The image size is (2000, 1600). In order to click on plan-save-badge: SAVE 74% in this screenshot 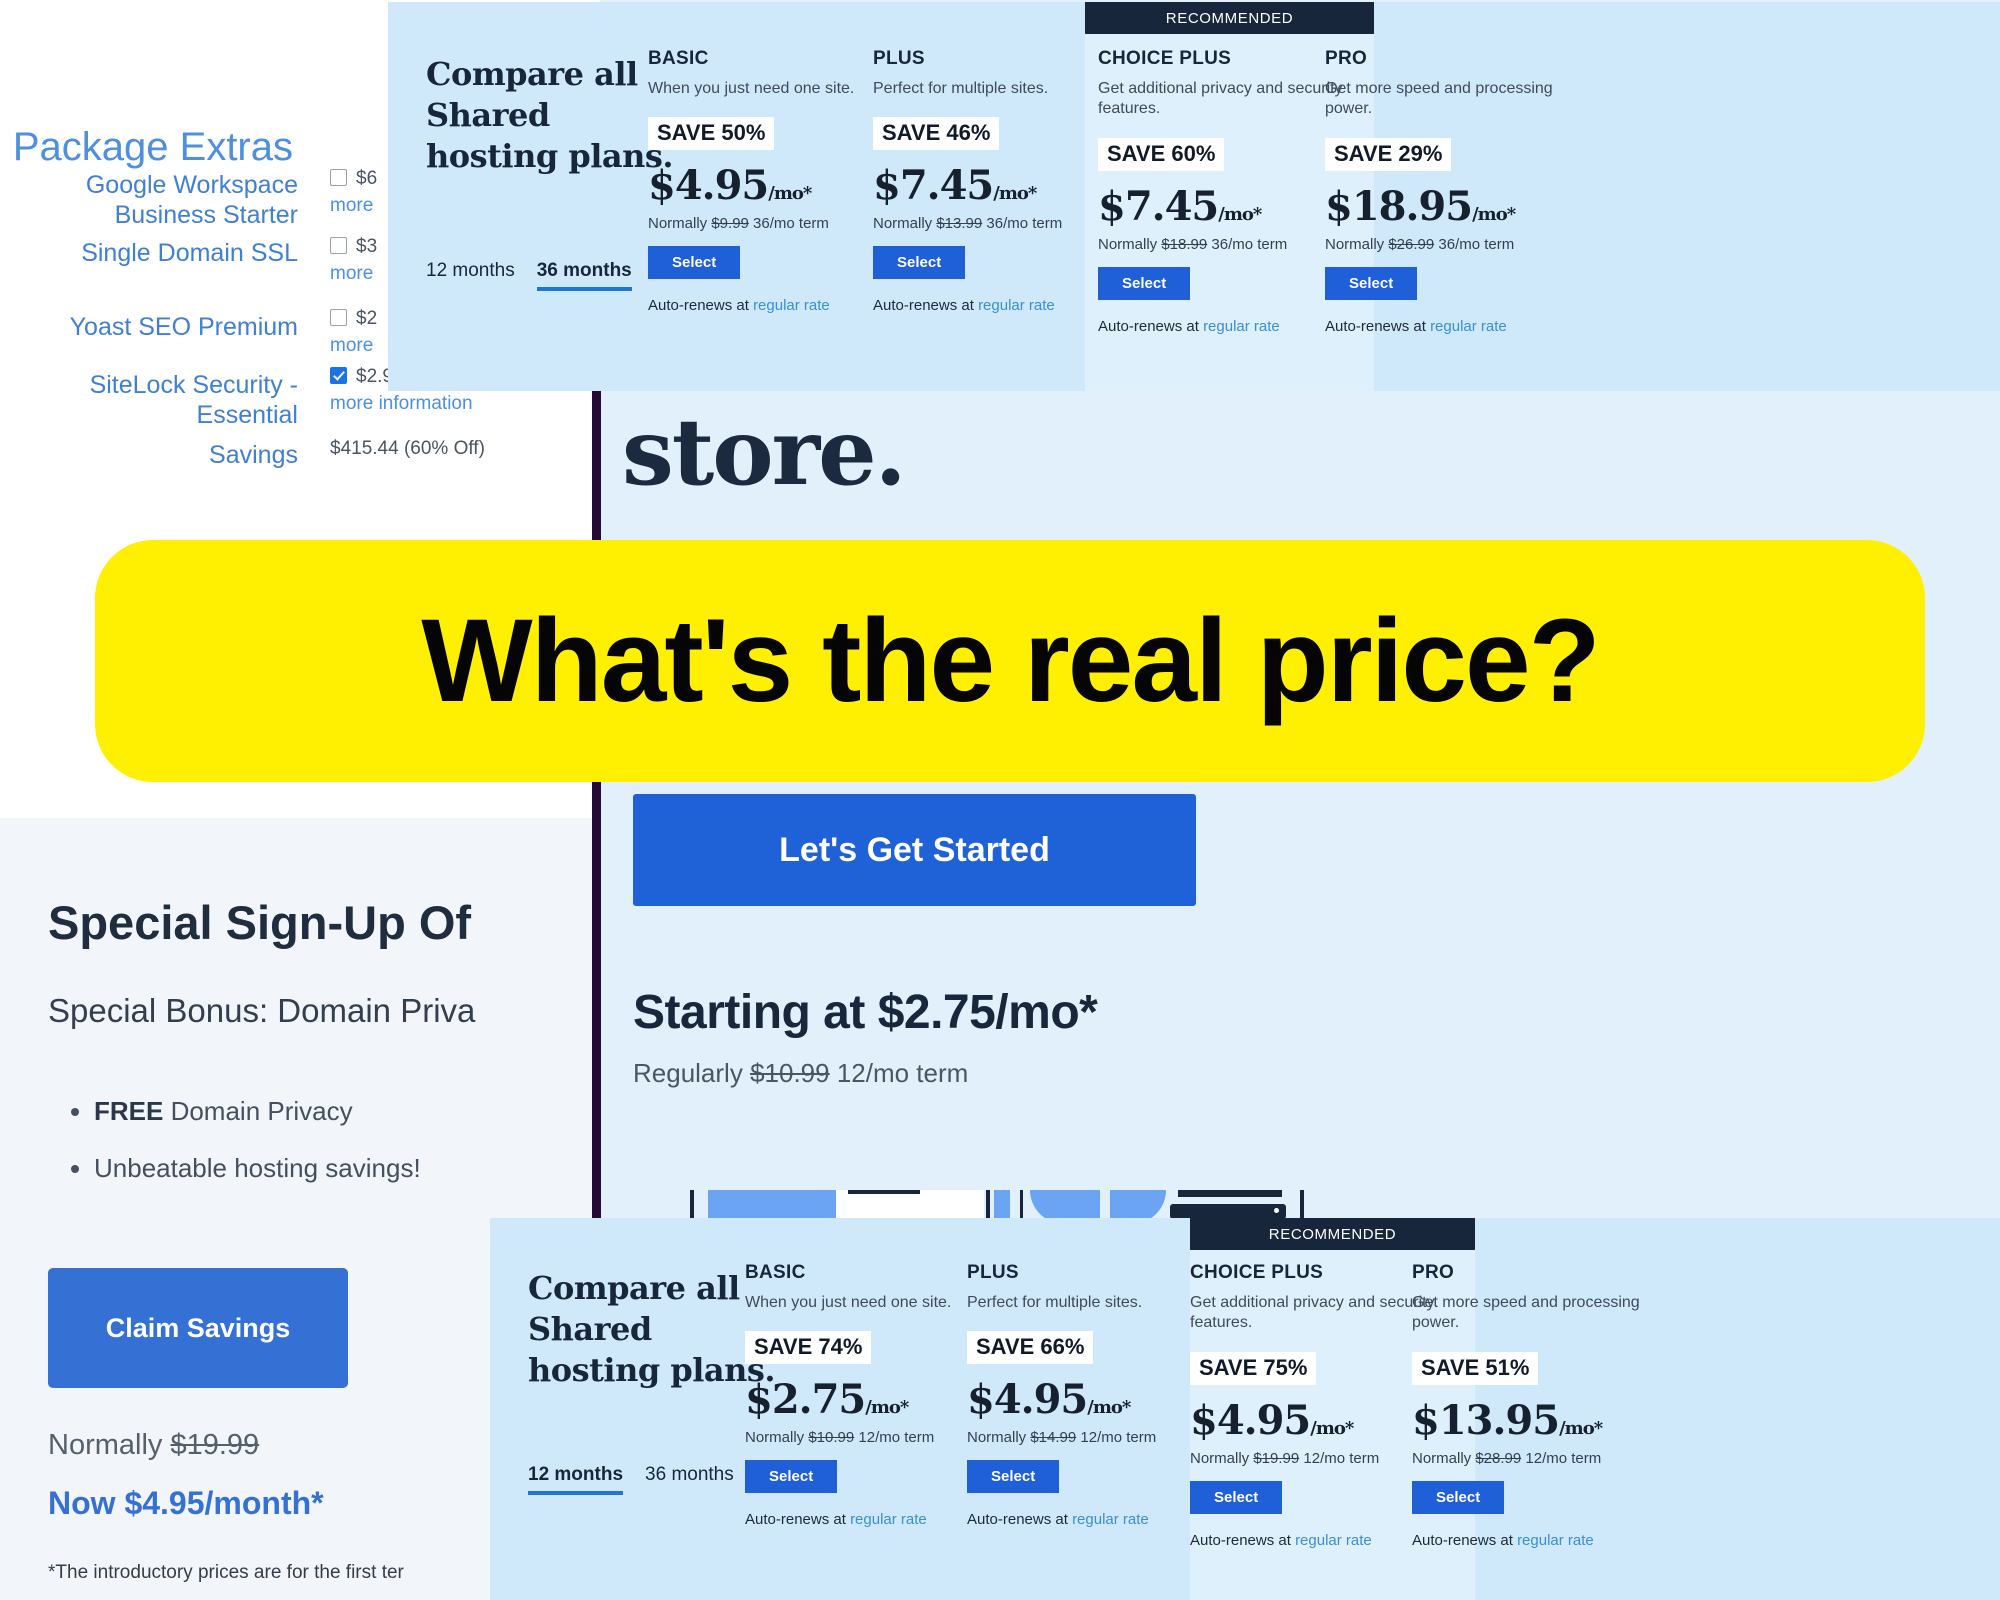, I will do `click(808, 1348)`.